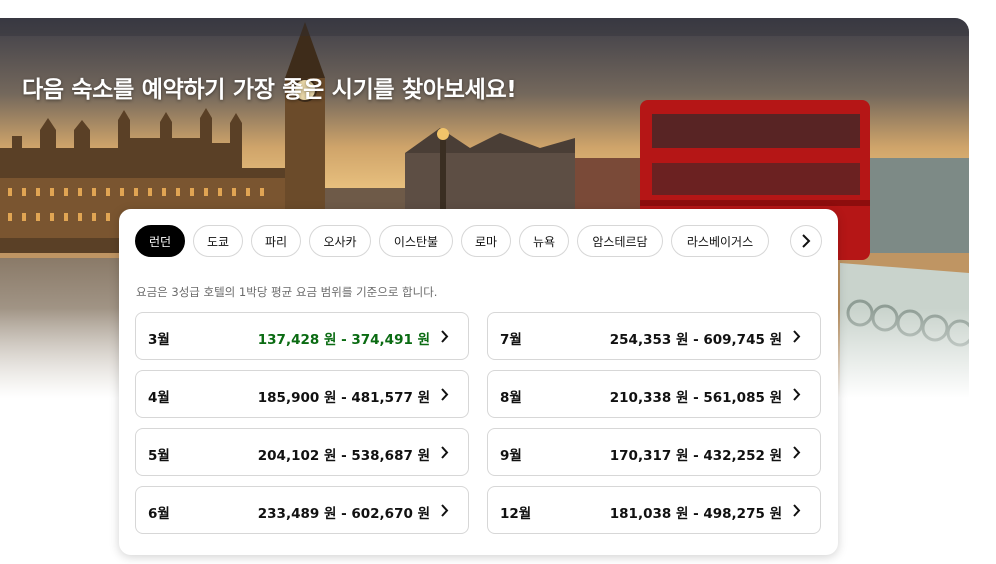 Image resolution: width=996 pixels, height=564 pixels. Describe the element at coordinates (340, 241) in the screenshot. I see `tab-osaka: 오사카` at that location.